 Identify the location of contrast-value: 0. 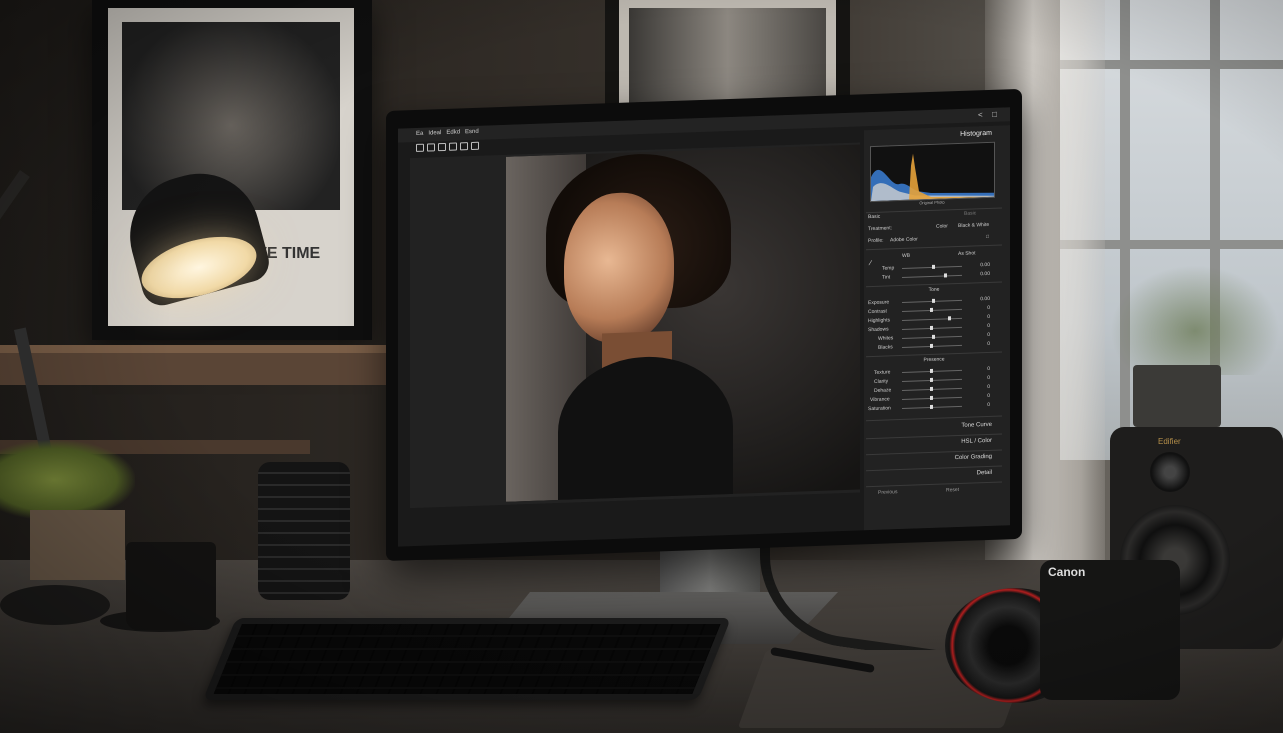
(988, 308).